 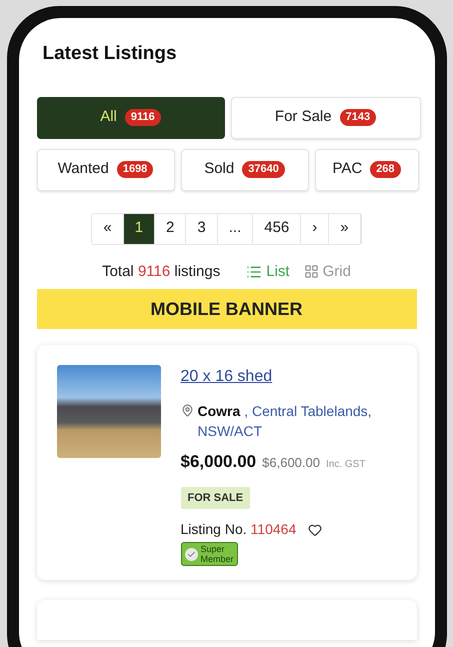 I want to click on favorite-heart-icon, so click(x=315, y=529).